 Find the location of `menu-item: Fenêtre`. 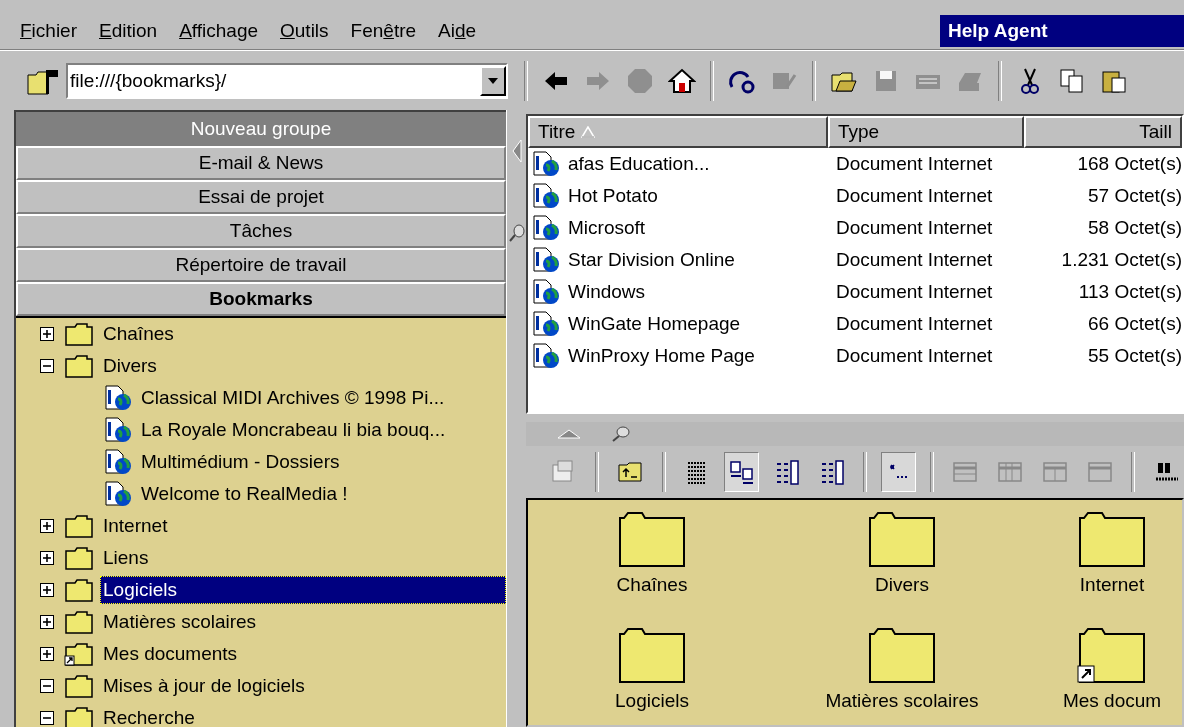

menu-item: Fenêtre is located at coordinates (383, 31).